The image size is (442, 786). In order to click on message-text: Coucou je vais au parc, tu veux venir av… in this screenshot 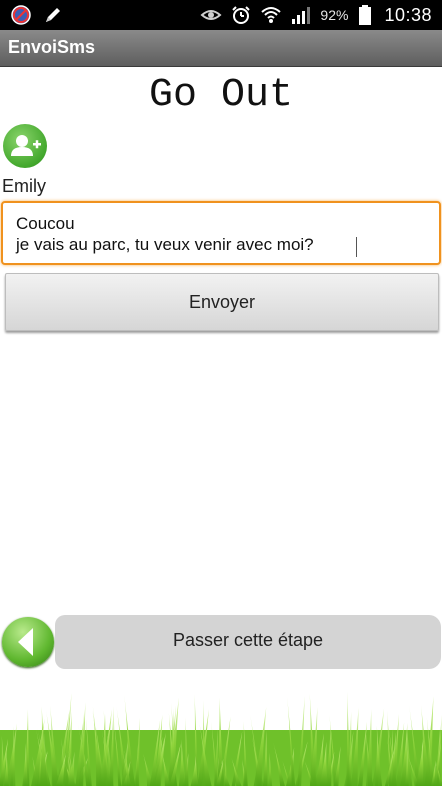, I will do `click(165, 234)`.